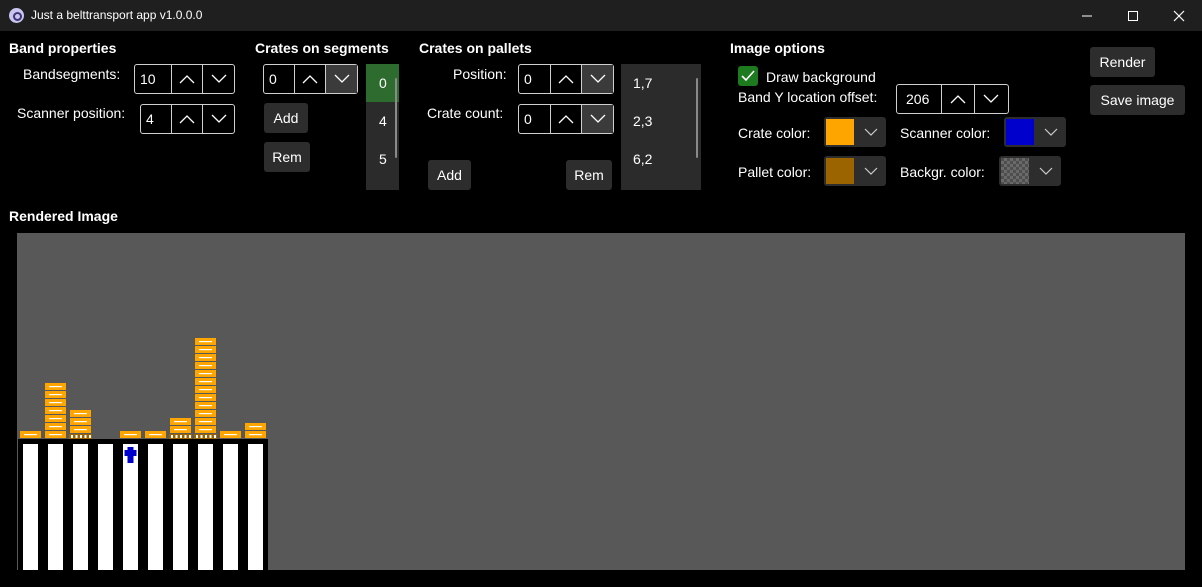 Image resolution: width=1202 pixels, height=587 pixels. Describe the element at coordinates (382, 184) in the screenshot. I see `list-item: 2` at that location.